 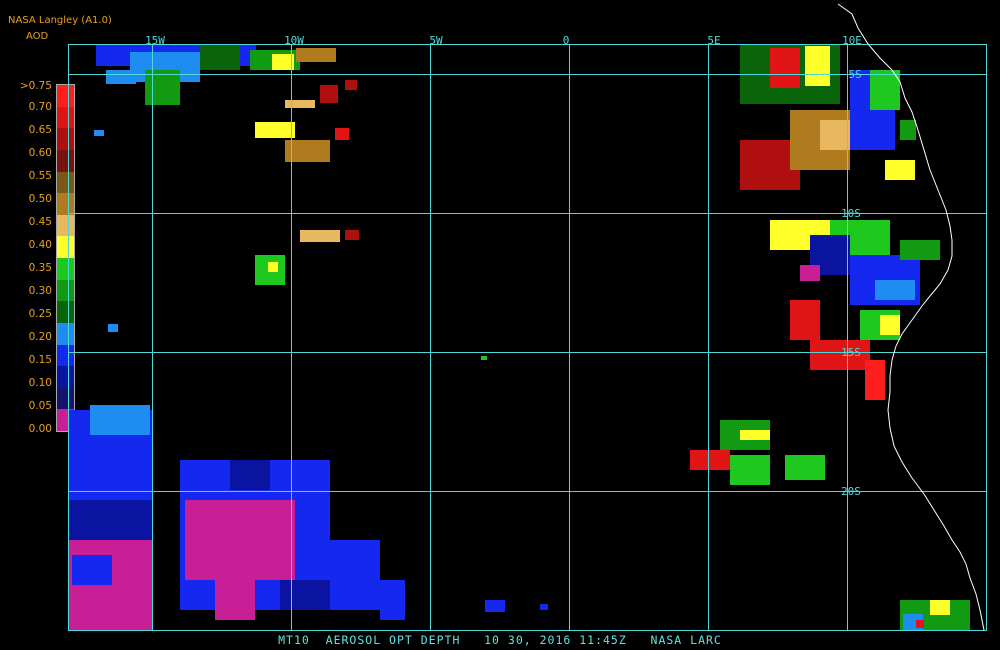 What do you see at coordinates (851, 491) in the screenshot?
I see `lat-label-20s: 20S` at bounding box center [851, 491].